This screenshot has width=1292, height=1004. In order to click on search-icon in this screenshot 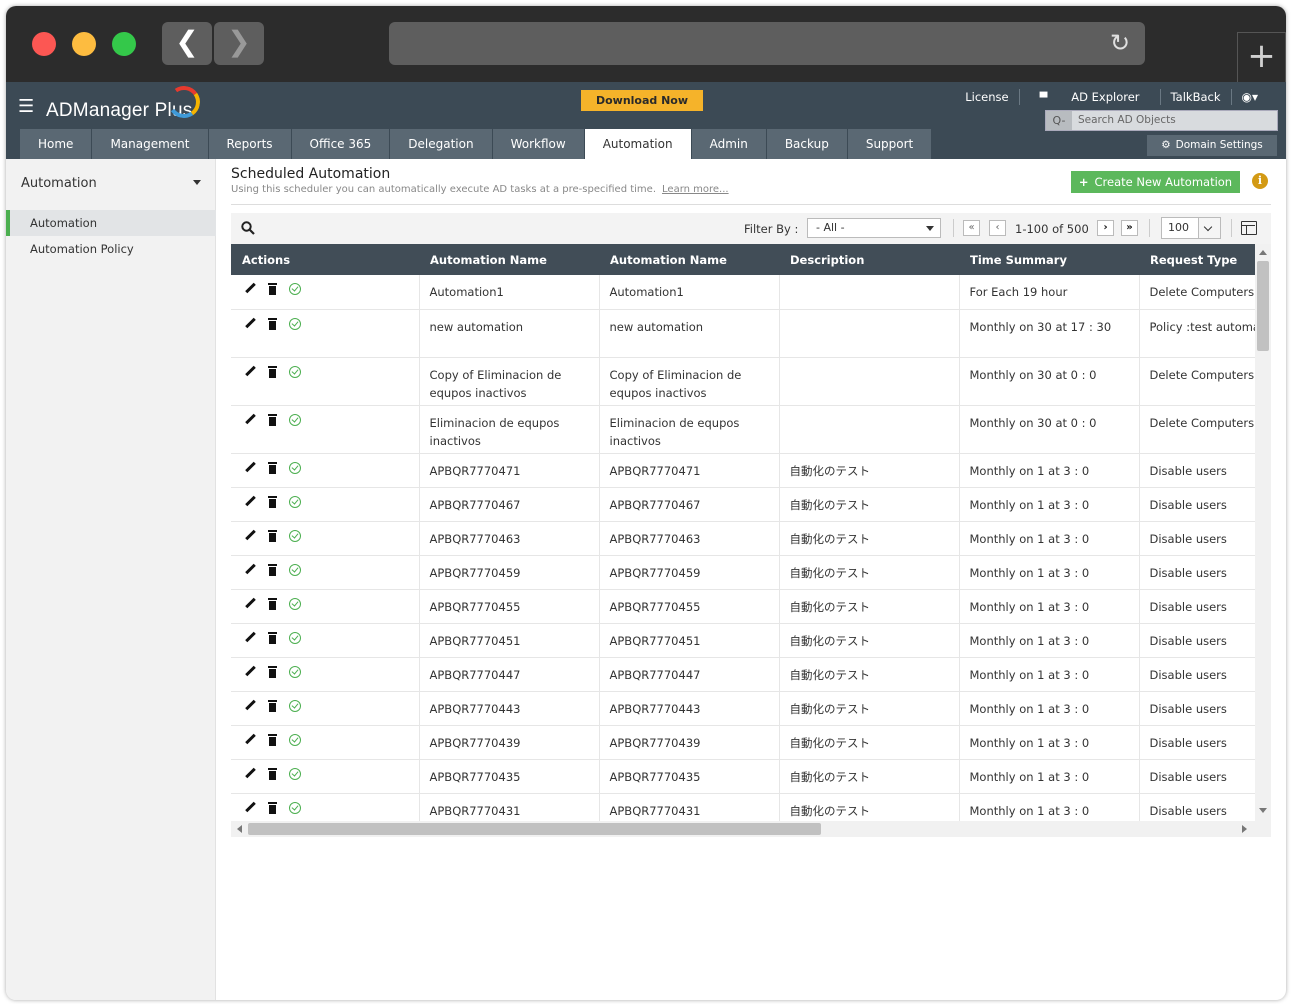, I will do `click(248, 228)`.